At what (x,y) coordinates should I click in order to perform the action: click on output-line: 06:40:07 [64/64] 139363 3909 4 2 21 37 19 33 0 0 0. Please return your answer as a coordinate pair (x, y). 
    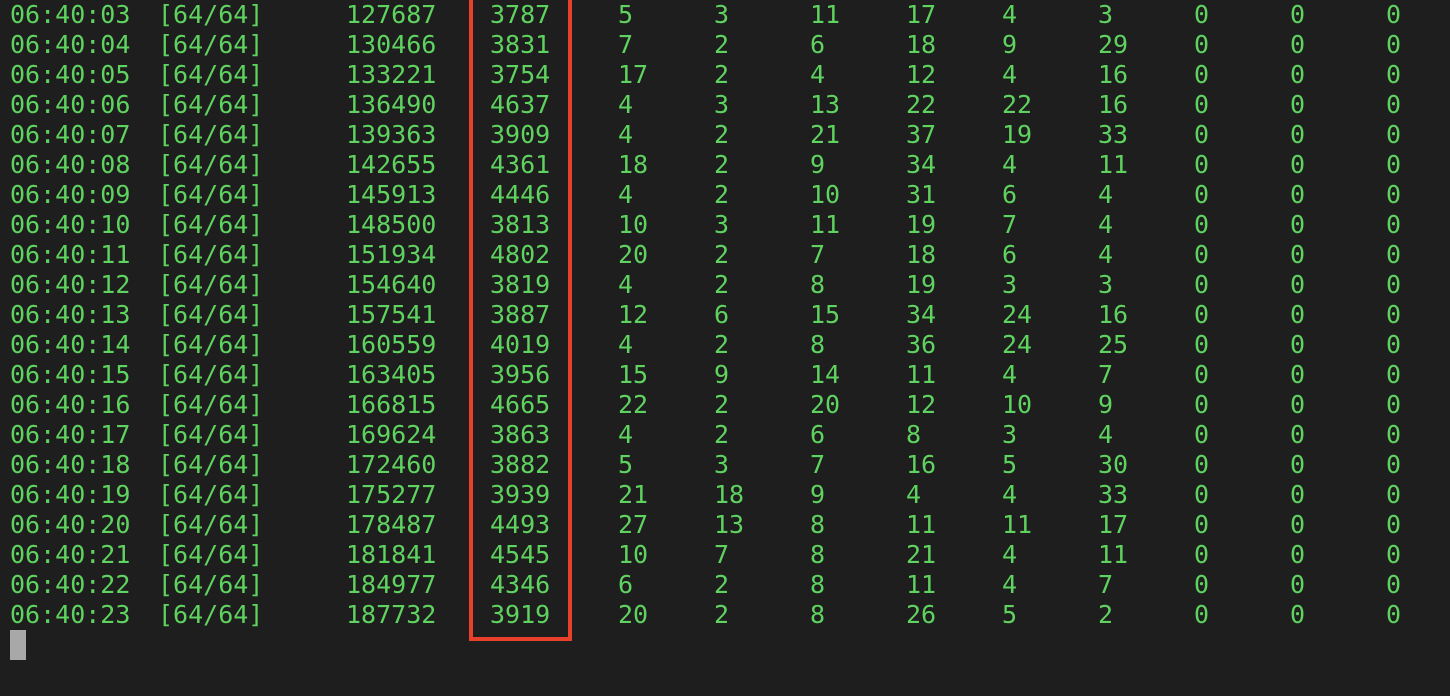
    Looking at the image, I should click on (725, 135).